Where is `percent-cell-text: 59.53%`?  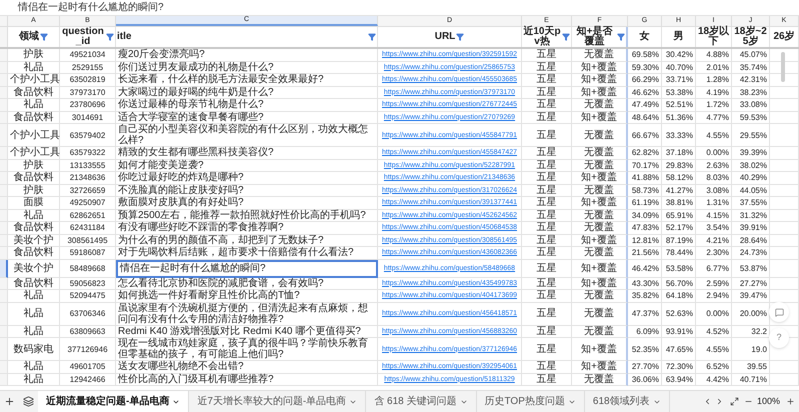 percent-cell-text: 59.53% is located at coordinates (752, 117).